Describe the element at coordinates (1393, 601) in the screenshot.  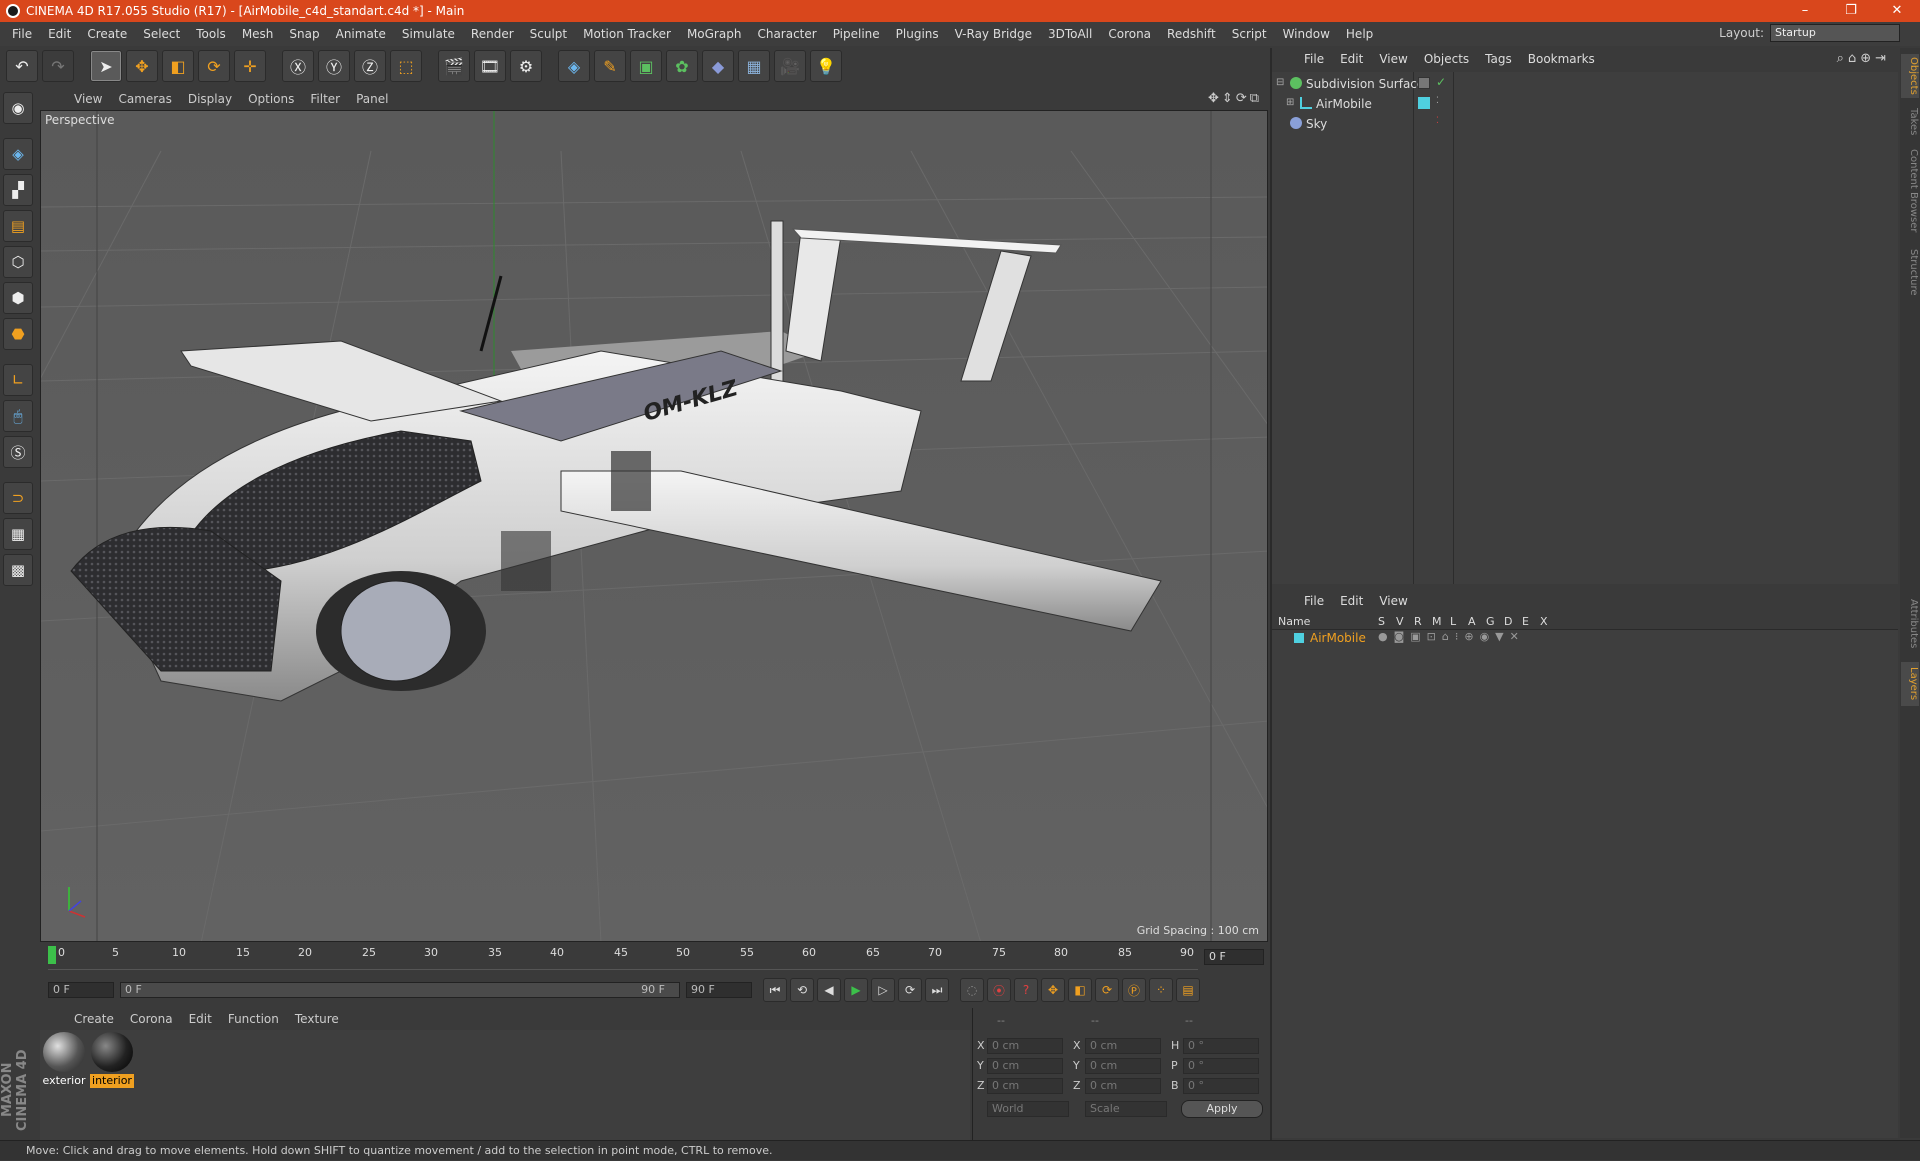
I see `lm-menu-view: View` at that location.